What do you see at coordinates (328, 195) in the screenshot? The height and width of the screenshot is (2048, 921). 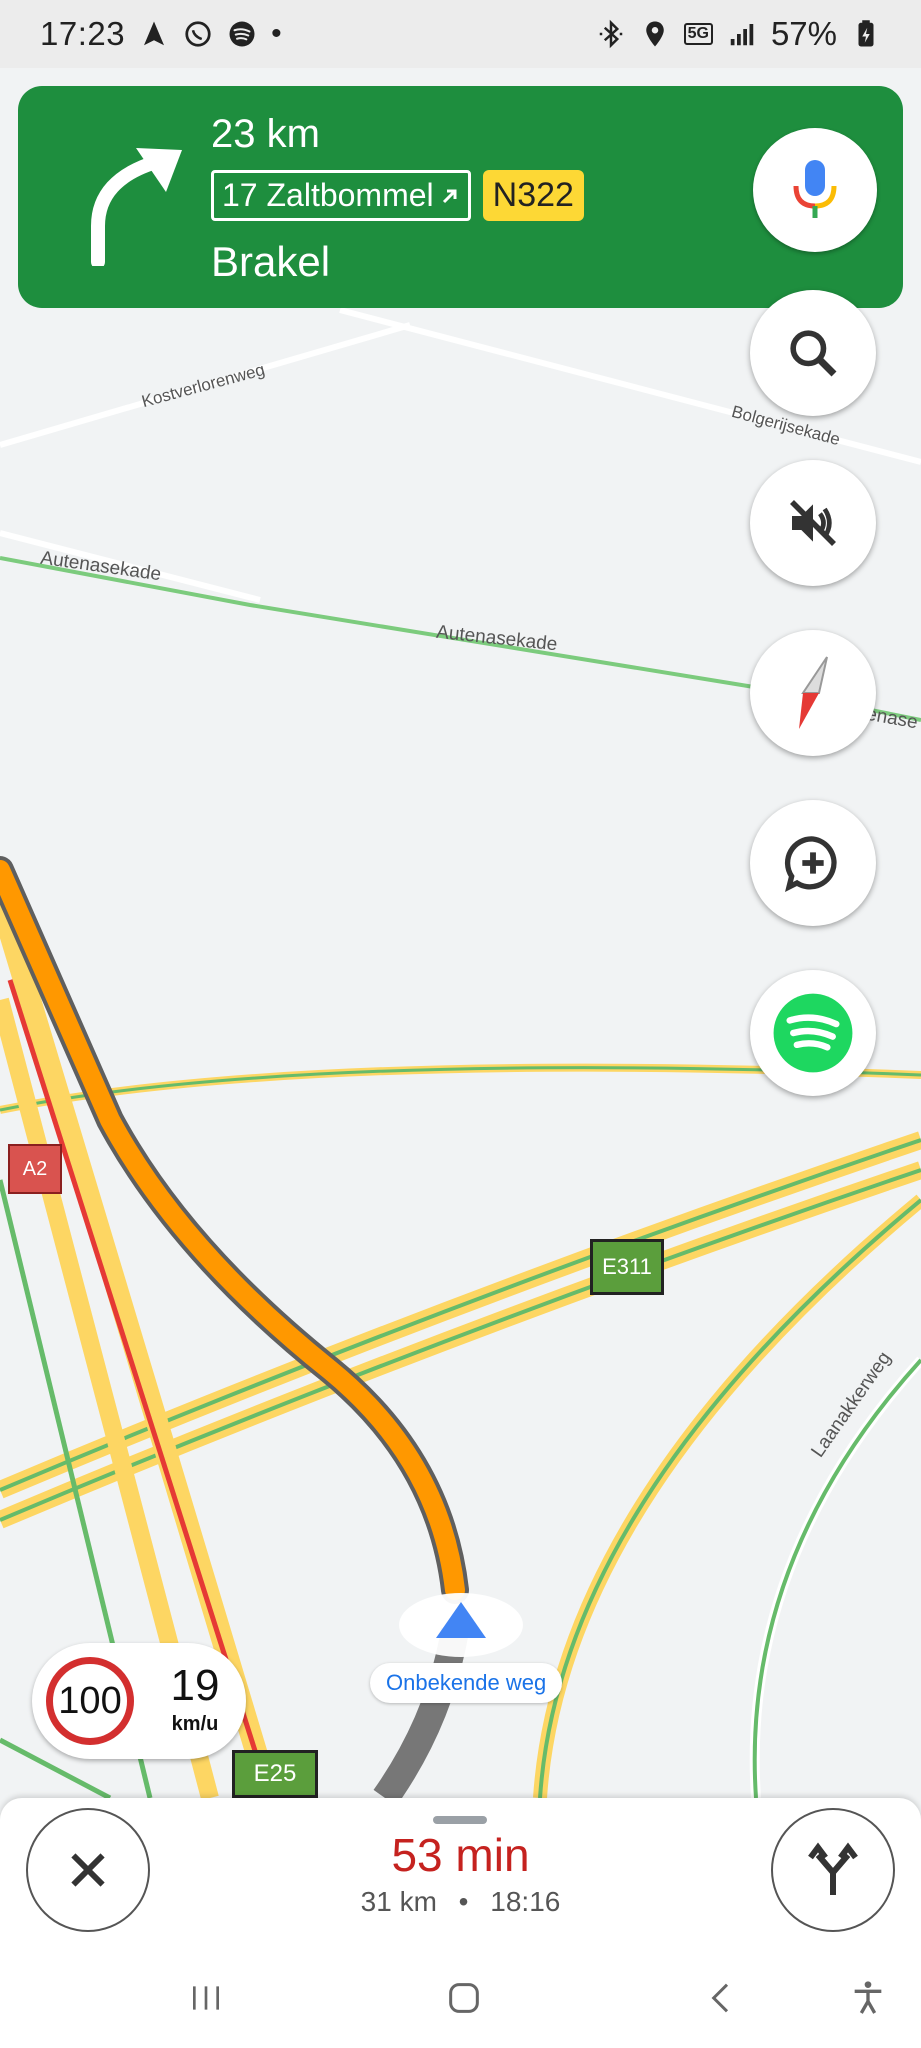 I see `exit-sign-label: 17 Zaltbommel` at bounding box center [328, 195].